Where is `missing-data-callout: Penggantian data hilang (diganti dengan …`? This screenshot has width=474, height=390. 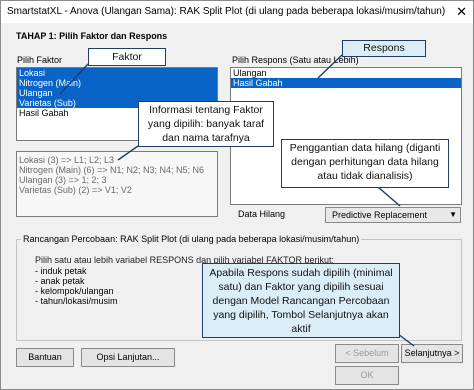
missing-data-callout: Penggantian data hilang (diganti dengan … is located at coordinates (365, 163).